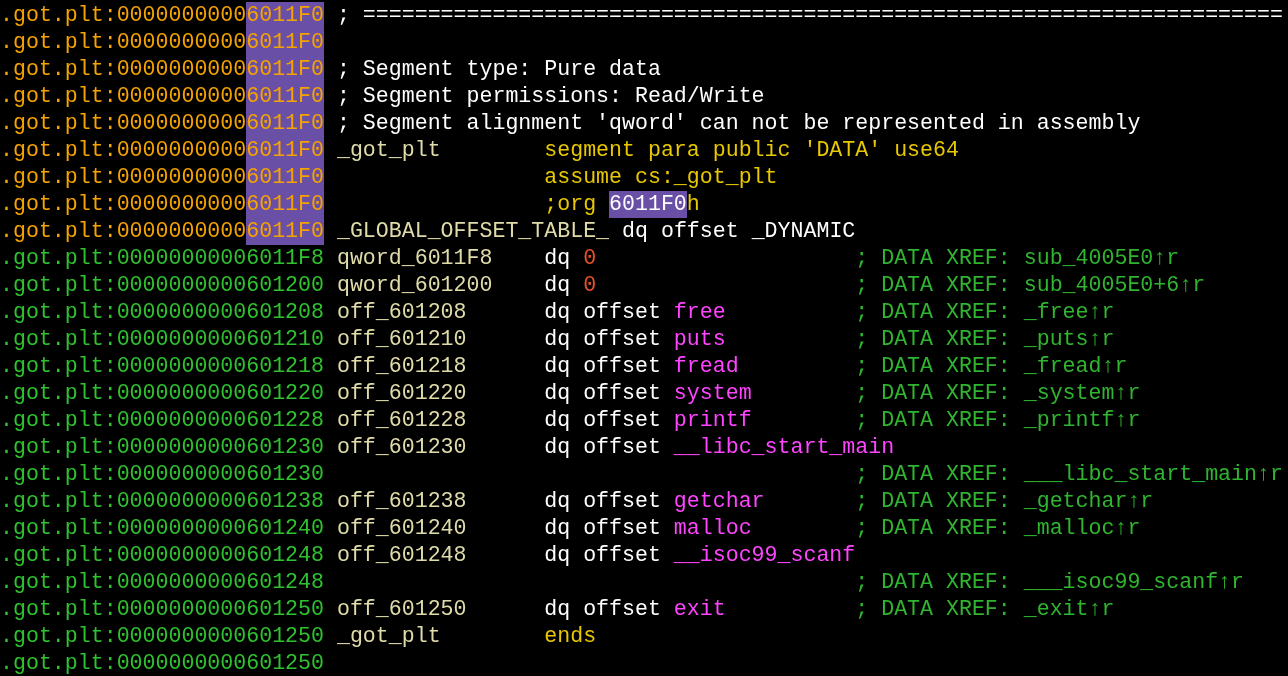  I want to click on import-name: __isoc99_scanf, so click(764, 555).